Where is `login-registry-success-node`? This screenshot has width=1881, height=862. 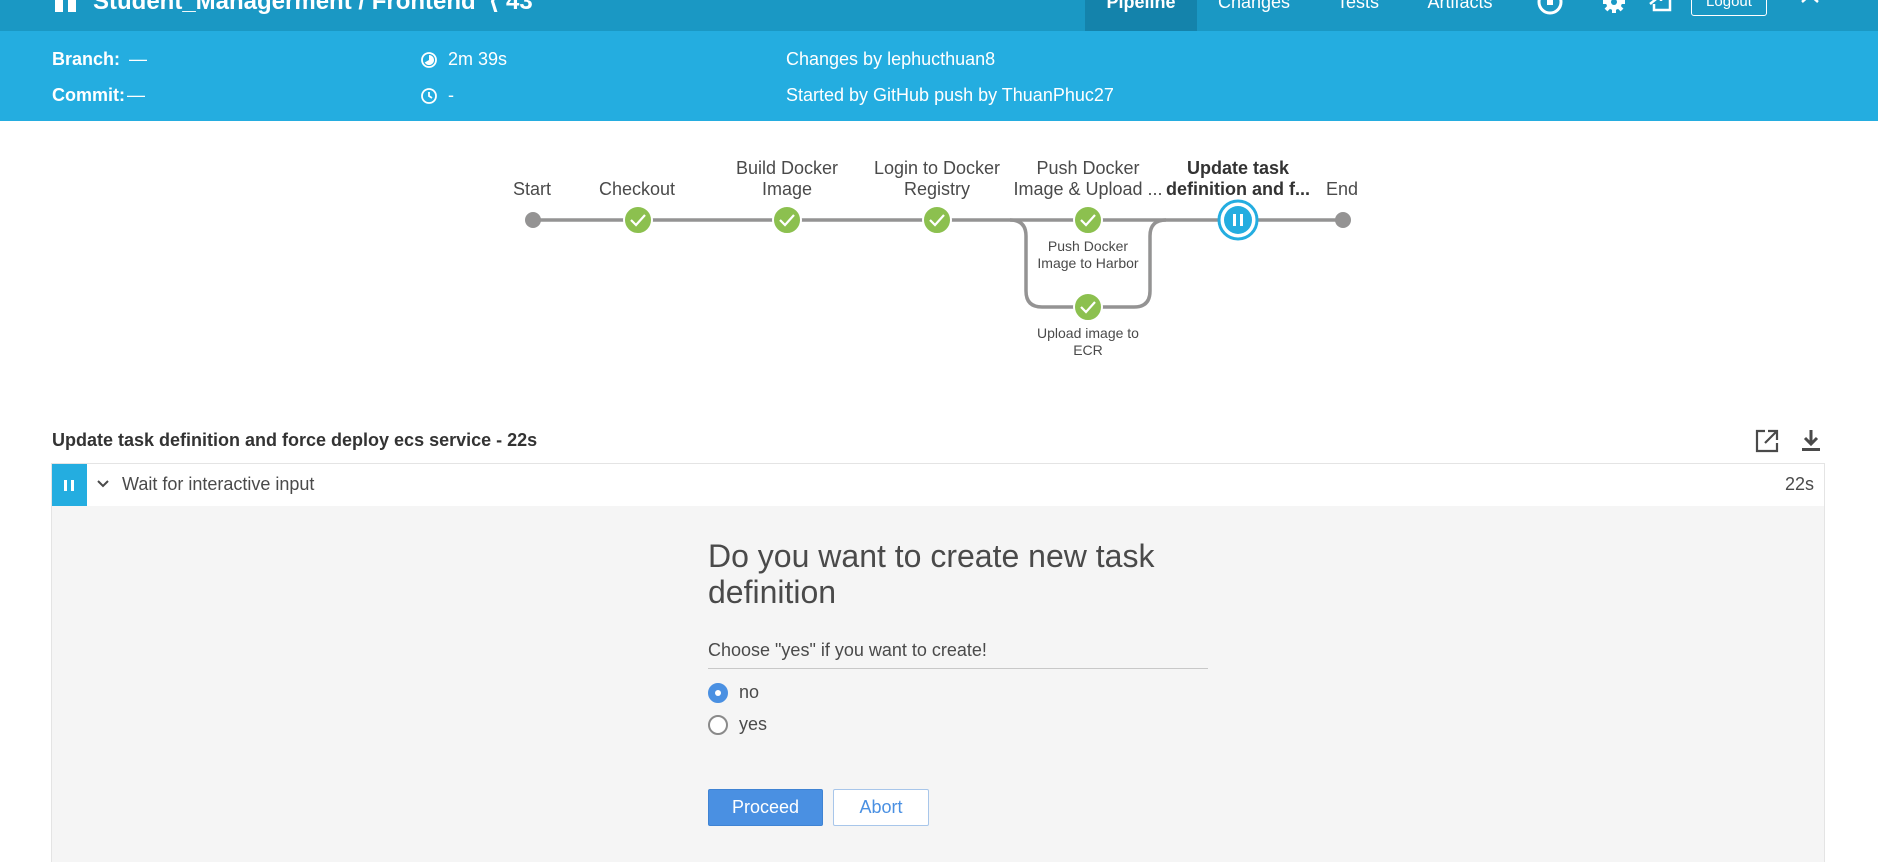 login-registry-success-node is located at coordinates (937, 220).